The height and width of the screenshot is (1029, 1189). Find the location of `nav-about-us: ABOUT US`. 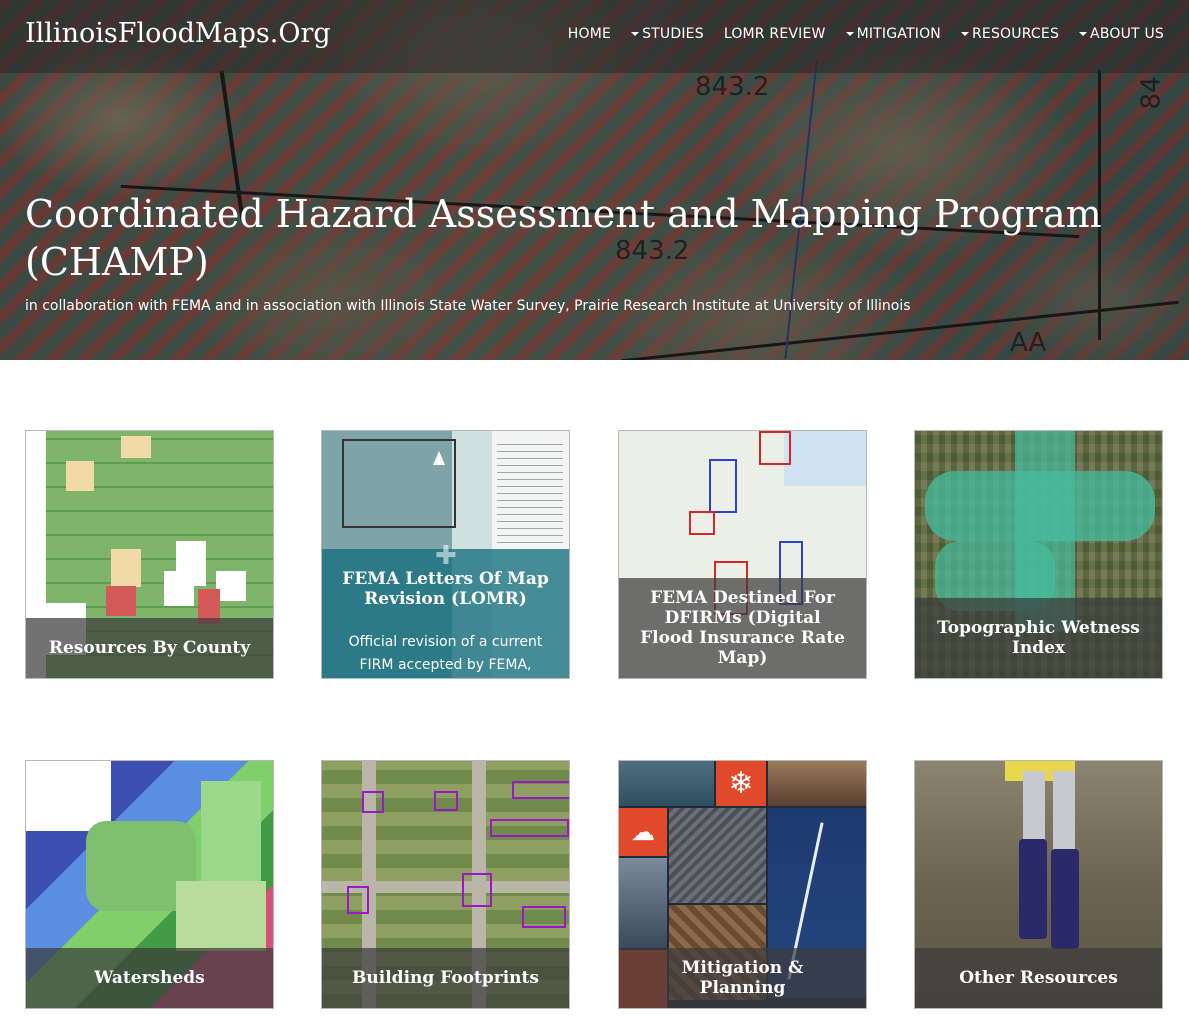

nav-about-us: ABOUT US is located at coordinates (1121, 34).